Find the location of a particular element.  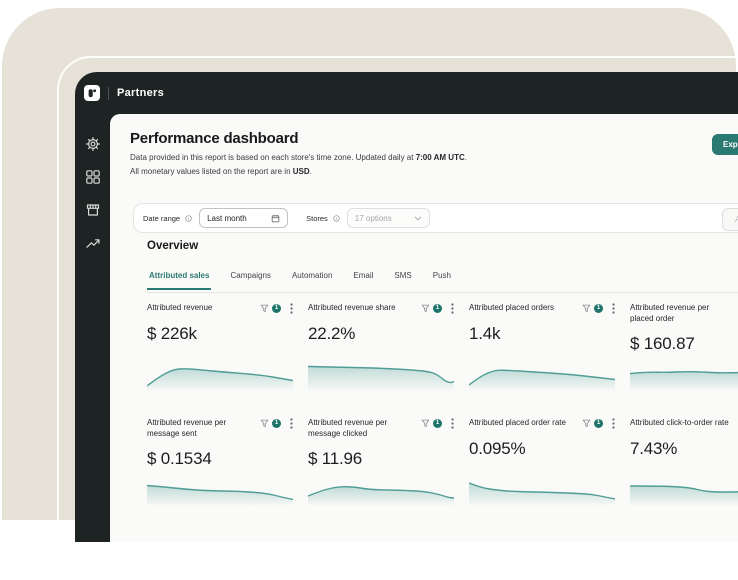

metric-value: $ 226k is located at coordinates (172, 333).